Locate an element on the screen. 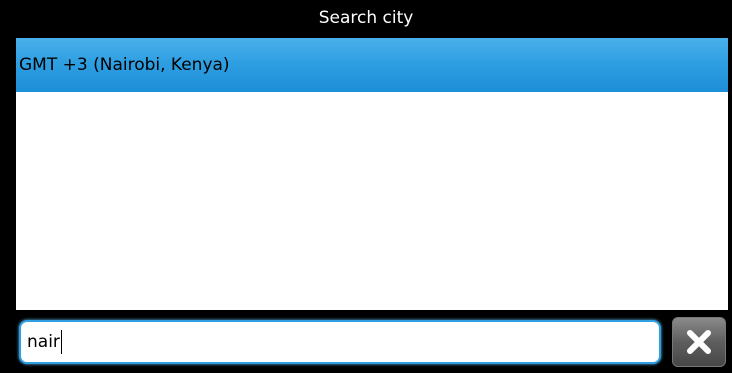 Image resolution: width=732 pixels, height=373 pixels. list-item: GMT +3 (Nairobi, Kenya) is located at coordinates (372, 65).